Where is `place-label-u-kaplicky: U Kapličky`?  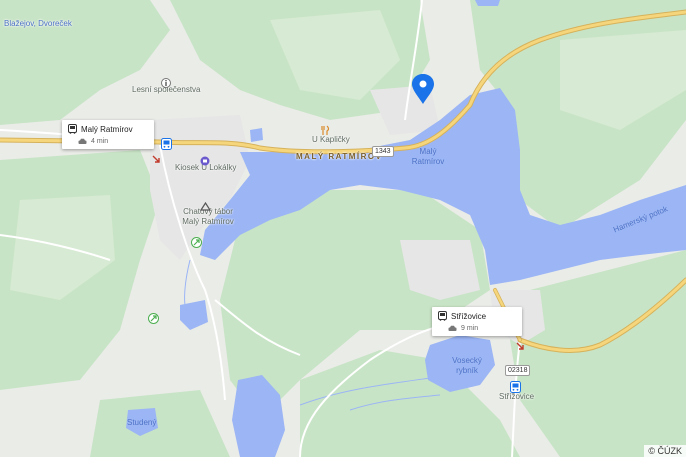
place-label-u-kaplicky: U Kapličky is located at coordinates (331, 140).